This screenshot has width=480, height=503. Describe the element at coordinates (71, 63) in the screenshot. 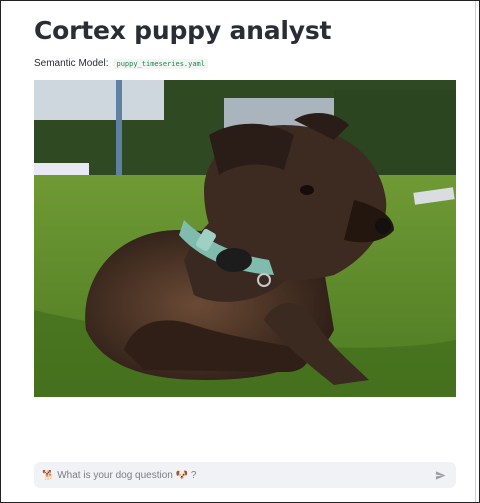

I see `semantic-model-label: Semantic Model:` at that location.